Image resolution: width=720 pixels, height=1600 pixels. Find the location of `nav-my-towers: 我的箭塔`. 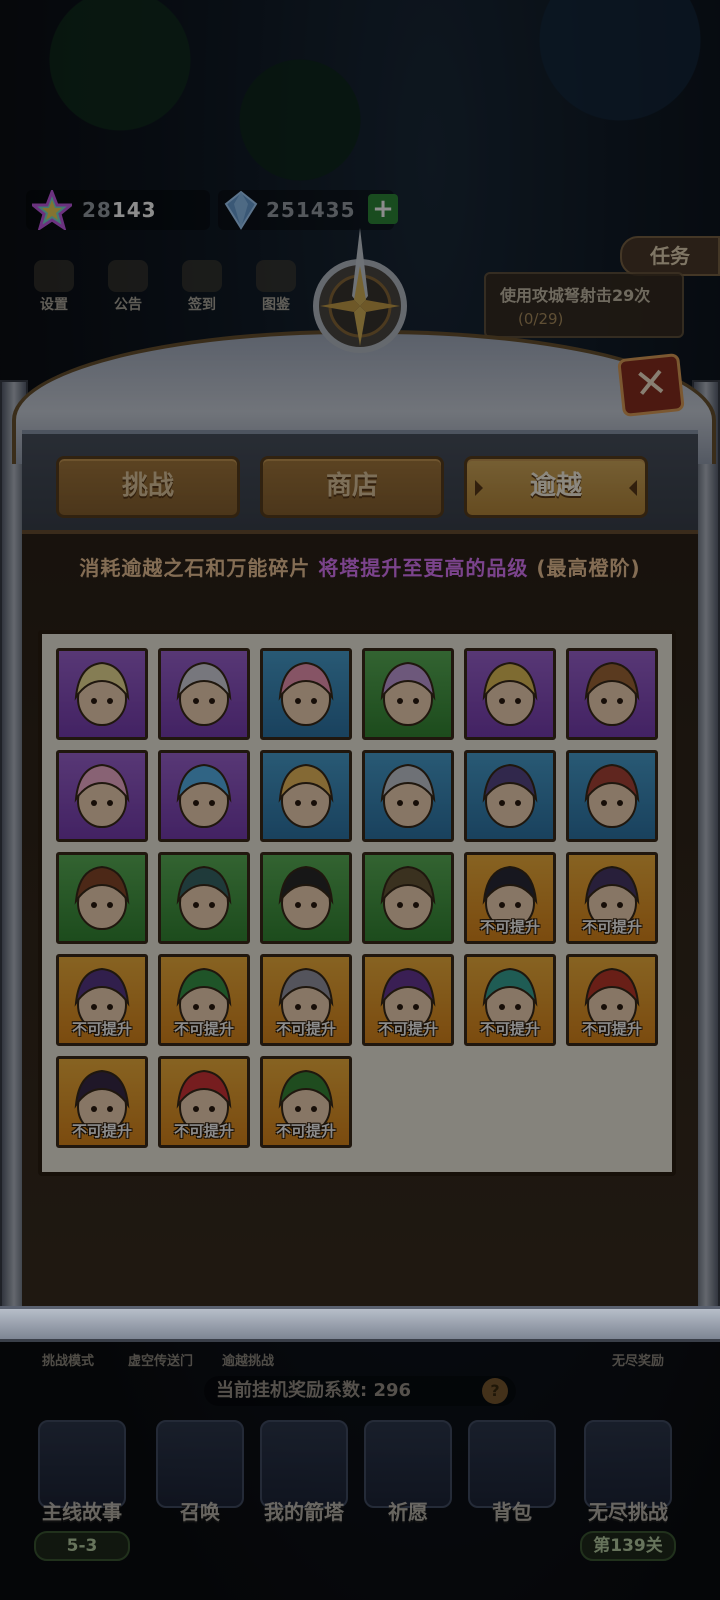

nav-my-towers: 我的箭塔 is located at coordinates (304, 1472).